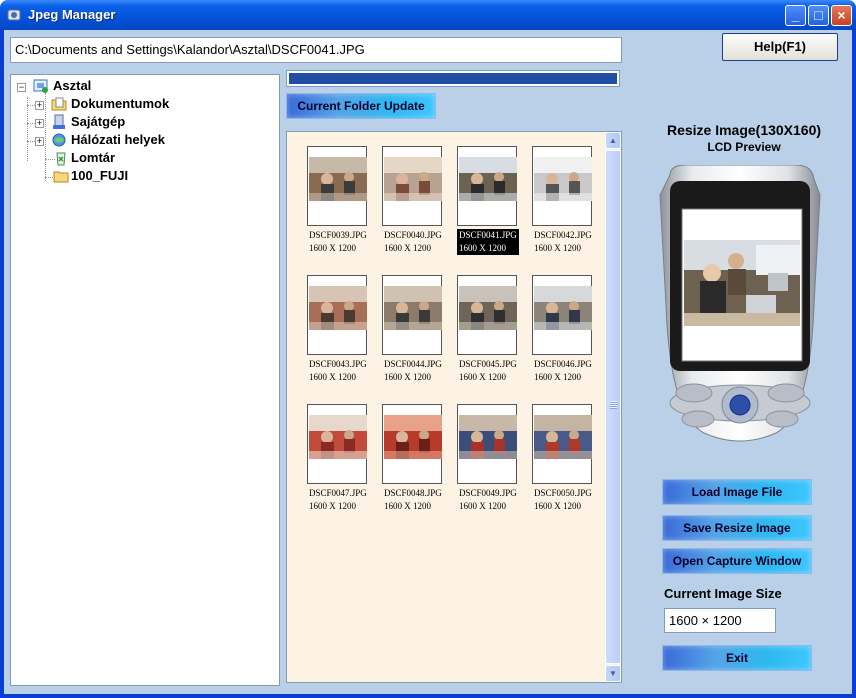 The image size is (856, 698). I want to click on thumbnail-caption: DSCF0041.JPG 1600 X 1200, so click(488, 242).